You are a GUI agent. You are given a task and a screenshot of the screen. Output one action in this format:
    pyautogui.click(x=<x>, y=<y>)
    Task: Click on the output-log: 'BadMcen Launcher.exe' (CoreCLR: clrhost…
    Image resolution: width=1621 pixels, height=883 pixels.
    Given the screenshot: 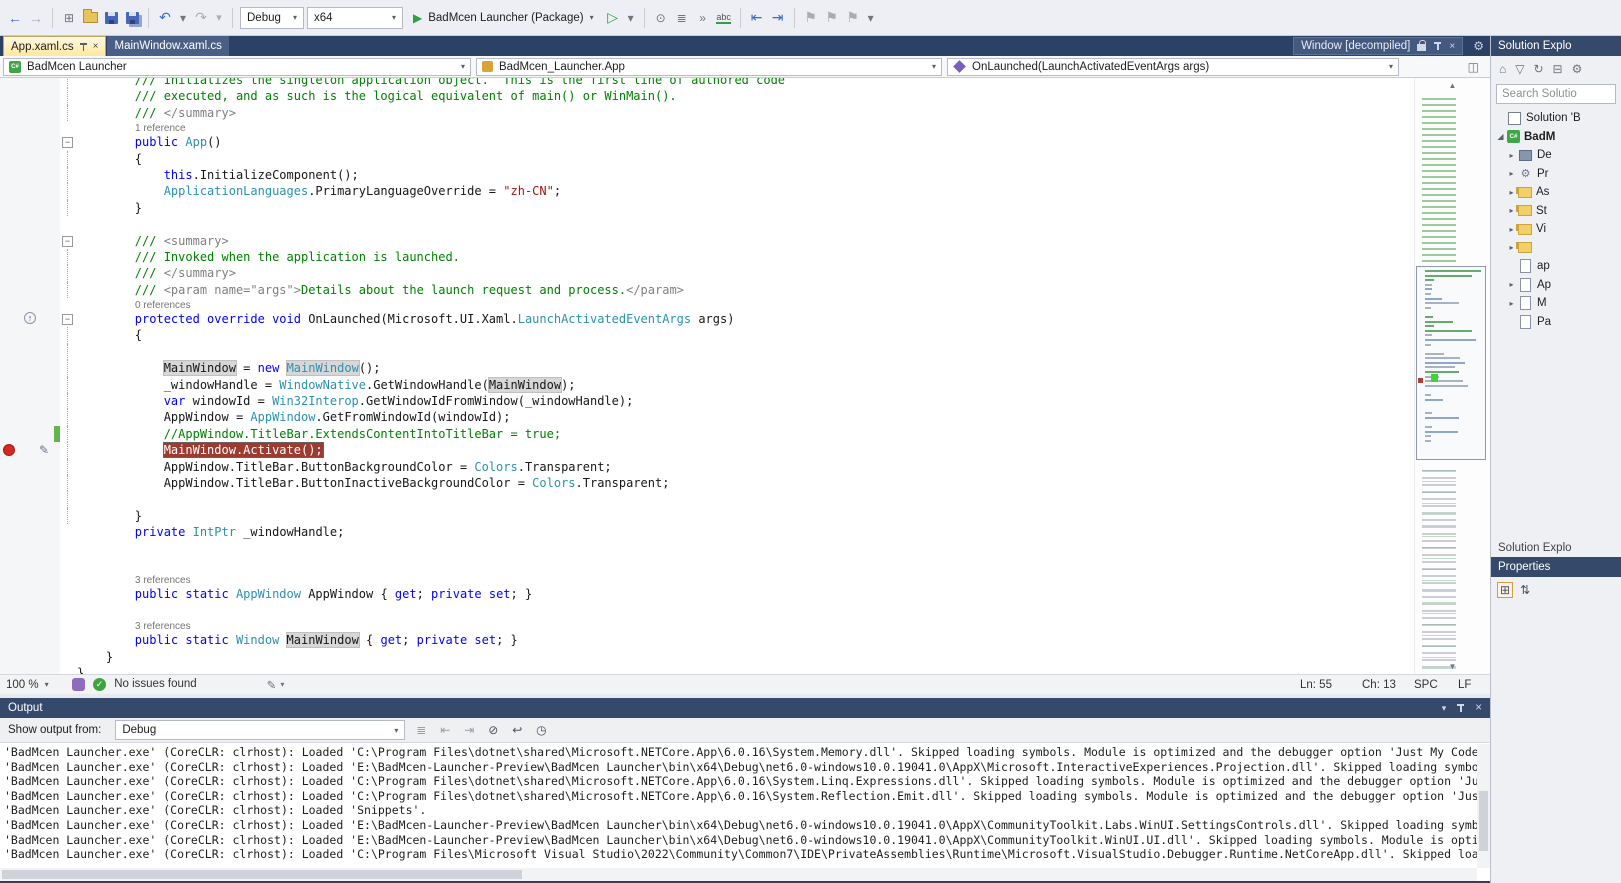 What is the action you would take?
    pyautogui.click(x=745, y=812)
    